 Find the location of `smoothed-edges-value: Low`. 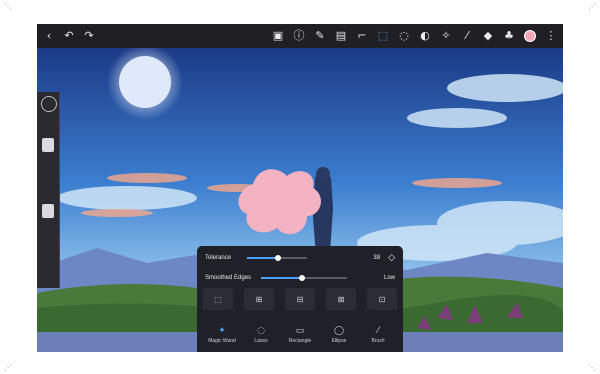

smoothed-edges-value: Low is located at coordinates (389, 278).